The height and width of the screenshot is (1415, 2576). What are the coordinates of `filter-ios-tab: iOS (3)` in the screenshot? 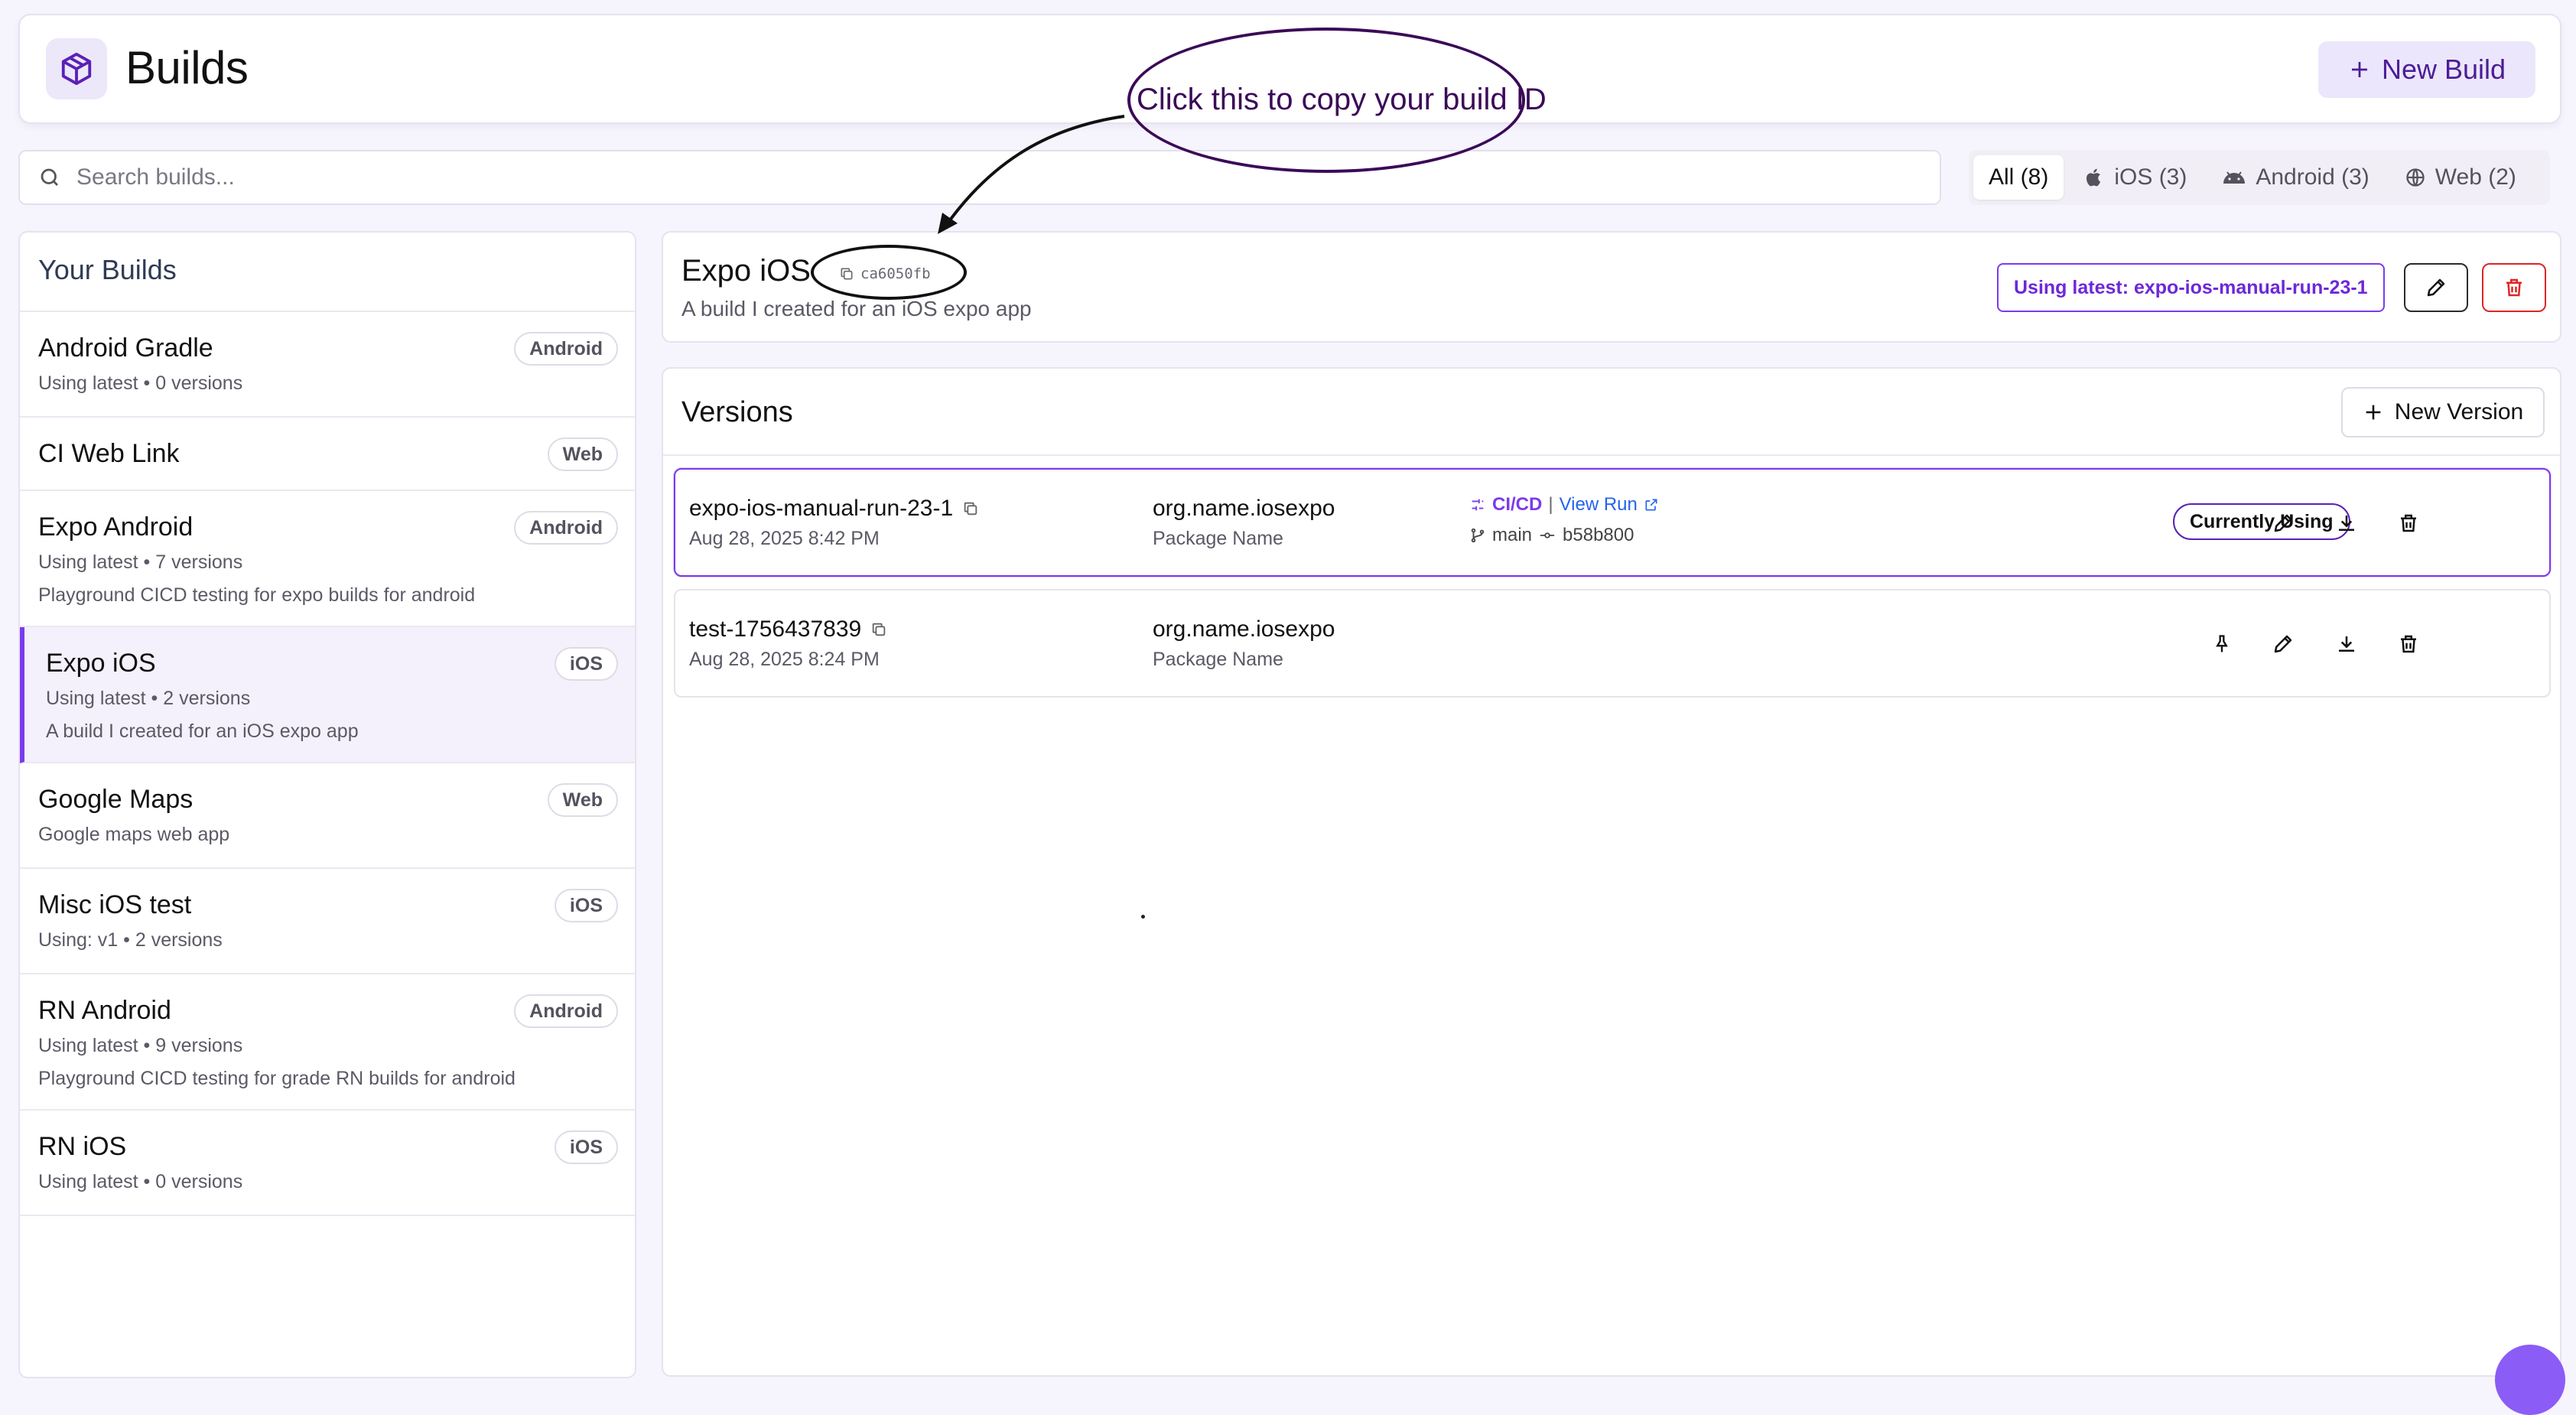 It's located at (2135, 177).